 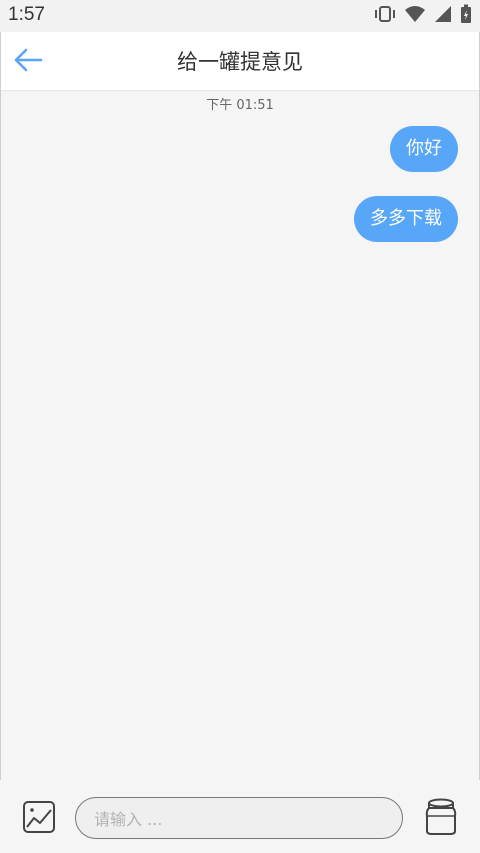 I want to click on signal-icon, so click(x=443, y=16).